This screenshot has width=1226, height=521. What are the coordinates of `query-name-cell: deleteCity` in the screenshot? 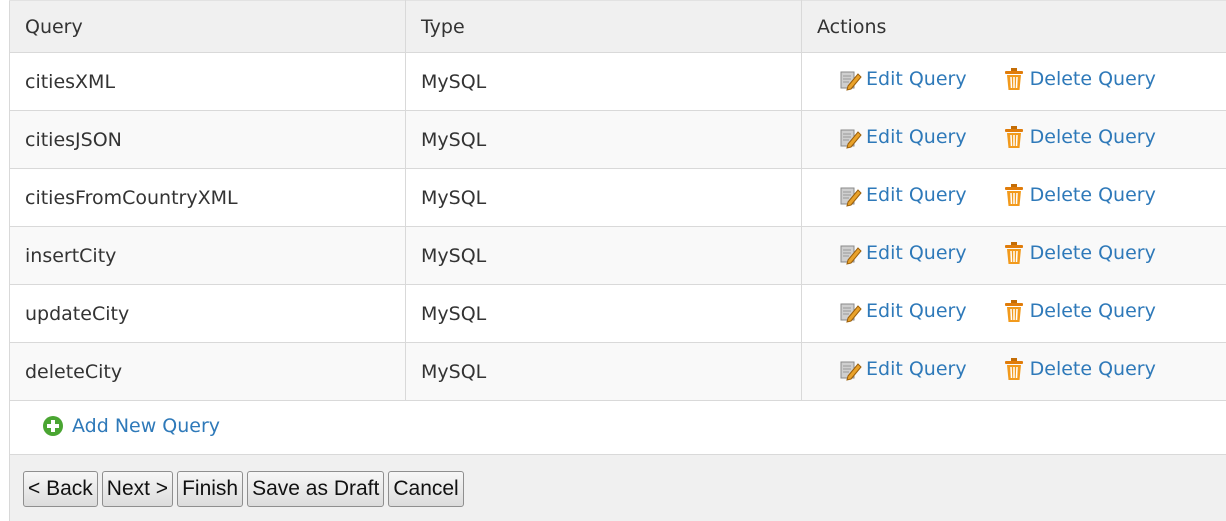 It's located at (207, 371).